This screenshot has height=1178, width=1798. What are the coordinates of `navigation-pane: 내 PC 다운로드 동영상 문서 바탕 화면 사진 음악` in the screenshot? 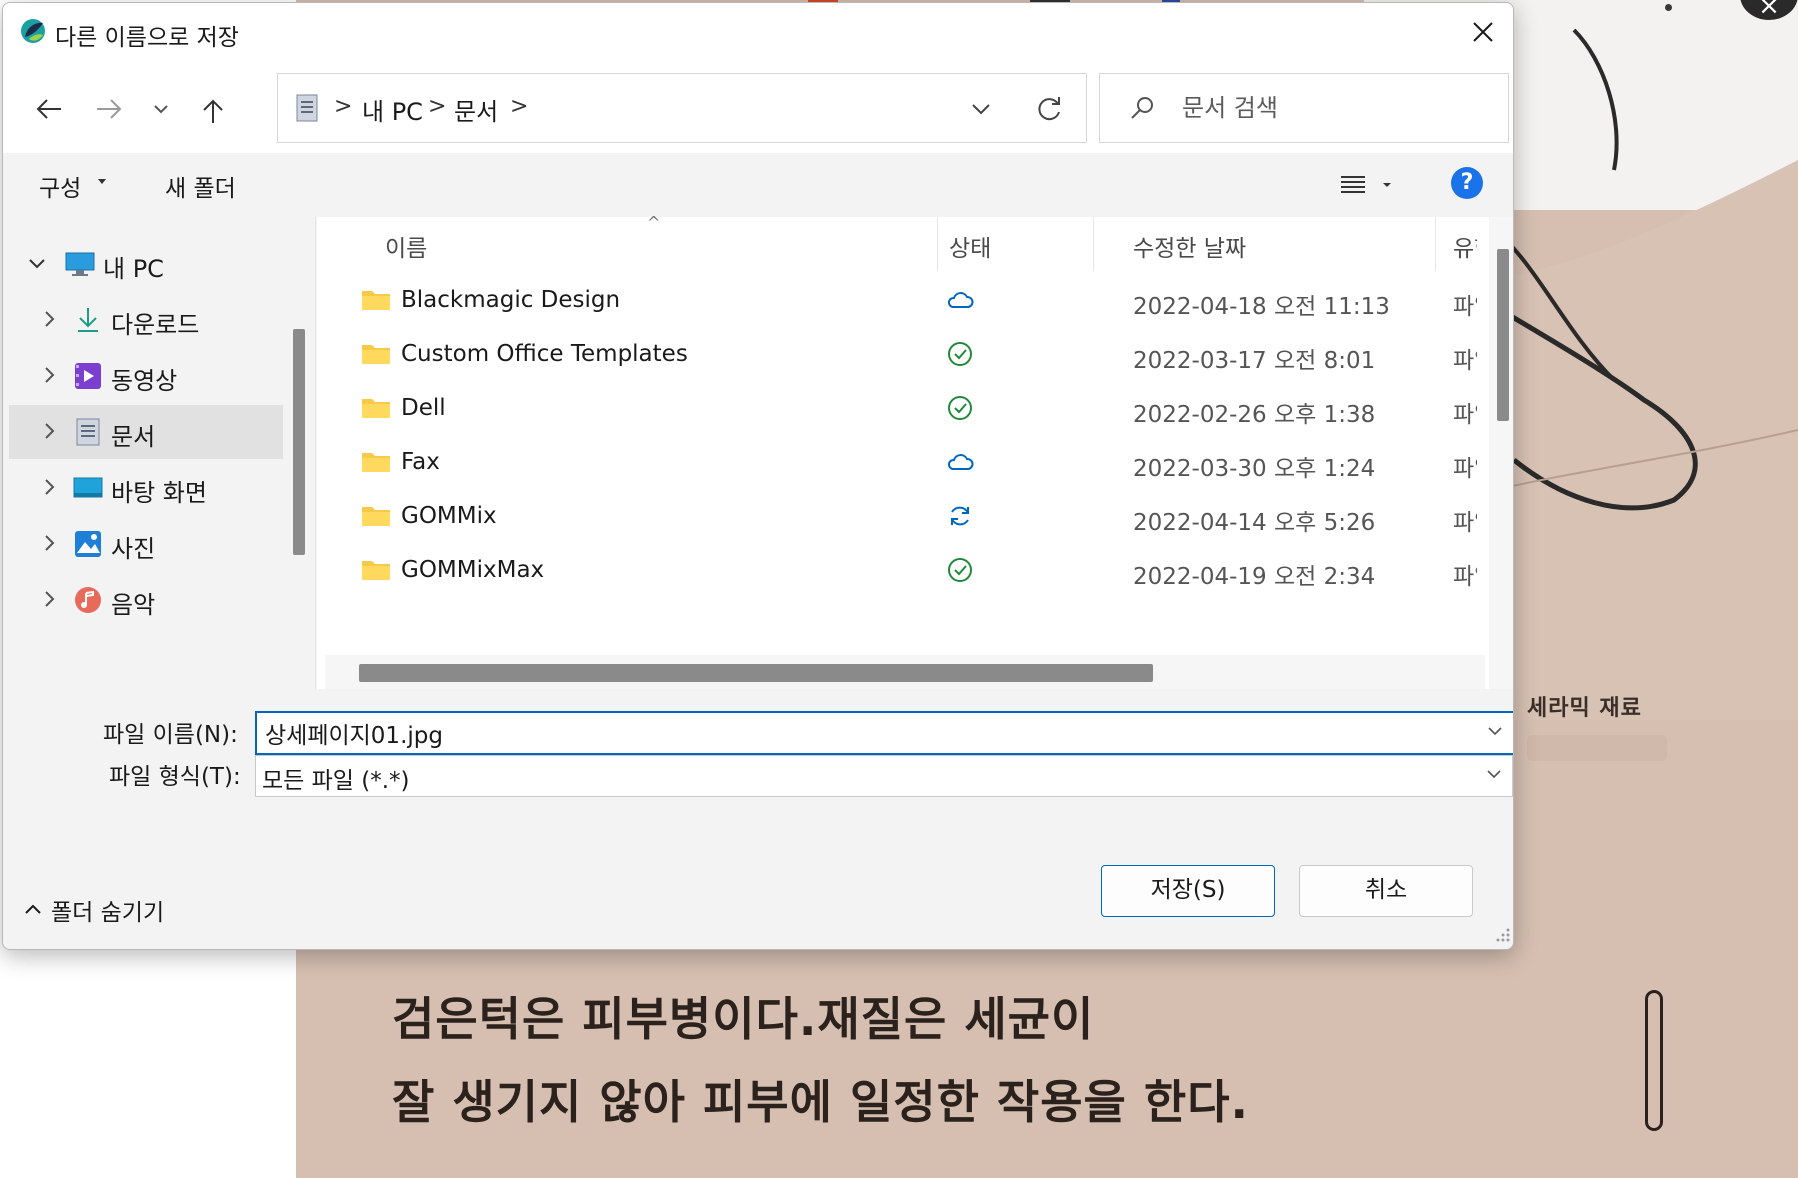 It's located at (159, 453).